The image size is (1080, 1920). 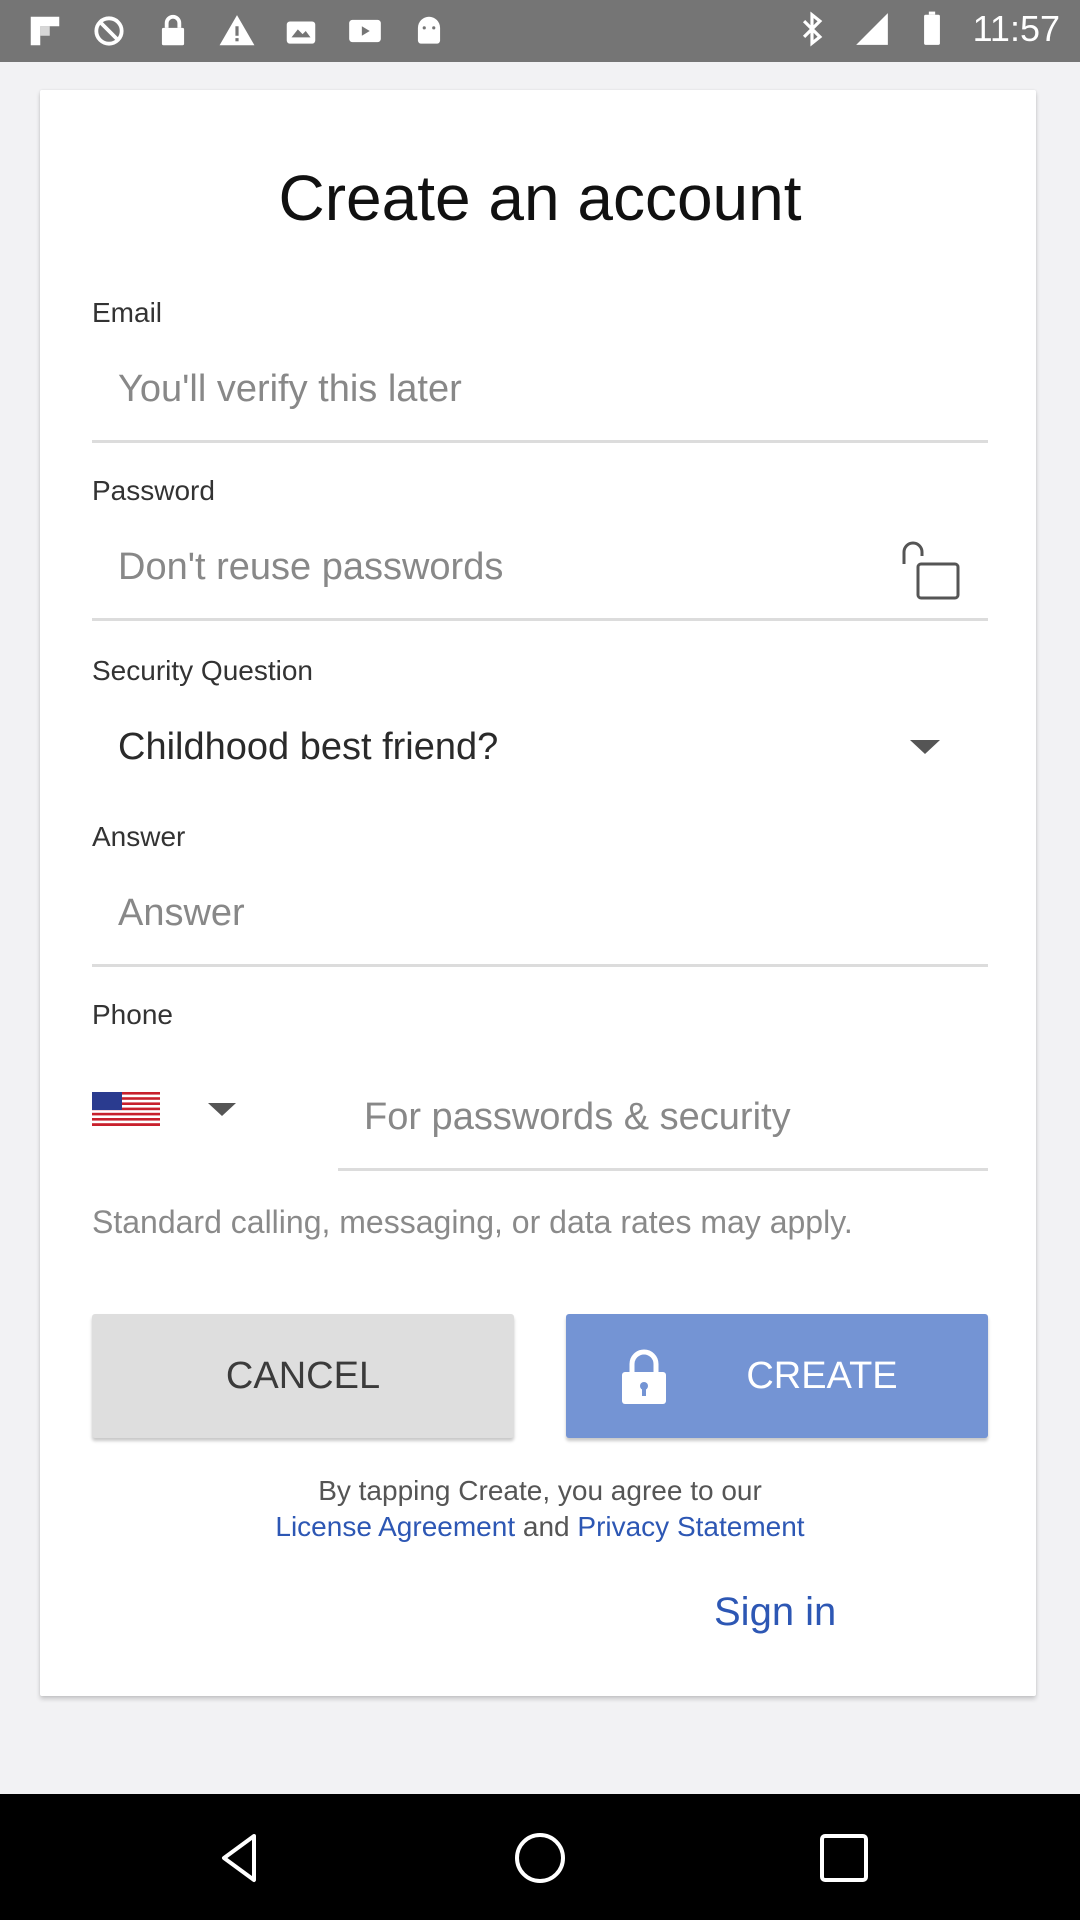 What do you see at coordinates (577, 1117) in the screenshot?
I see `phone-field: For passwords & security` at bounding box center [577, 1117].